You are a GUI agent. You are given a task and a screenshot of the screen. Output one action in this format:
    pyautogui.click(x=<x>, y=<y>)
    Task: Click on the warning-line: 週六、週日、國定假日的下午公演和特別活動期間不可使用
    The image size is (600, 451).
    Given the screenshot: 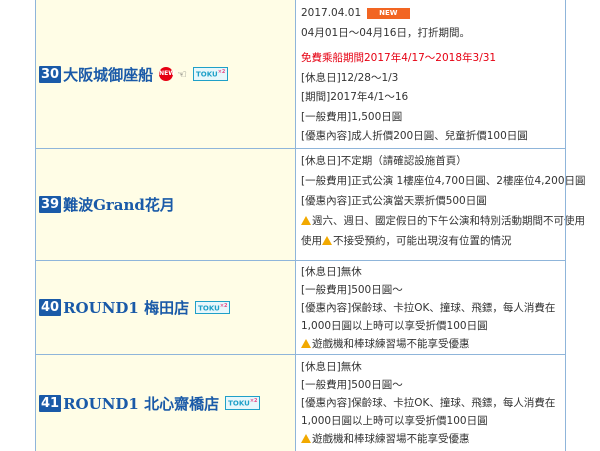 What is the action you would take?
    pyautogui.click(x=443, y=221)
    